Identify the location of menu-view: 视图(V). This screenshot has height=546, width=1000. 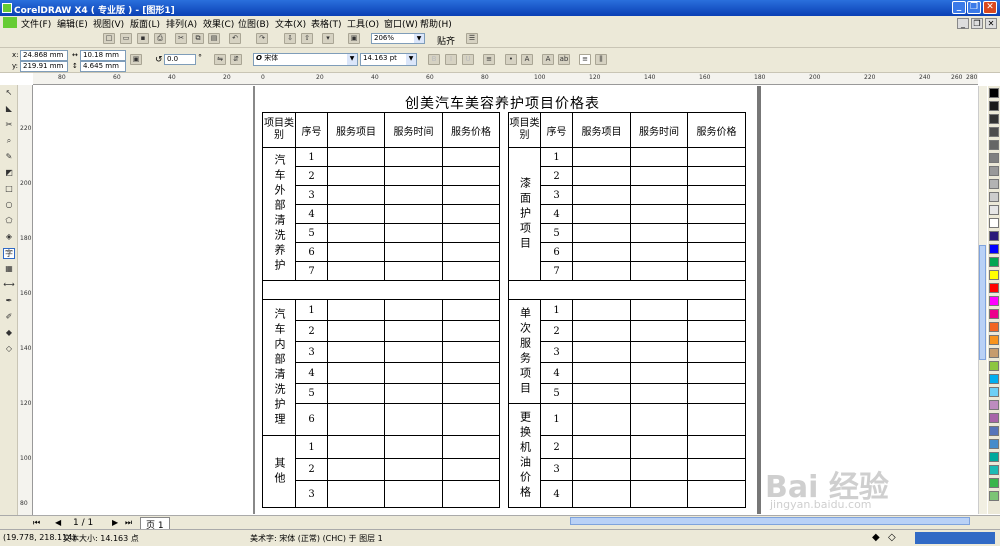
(108, 23).